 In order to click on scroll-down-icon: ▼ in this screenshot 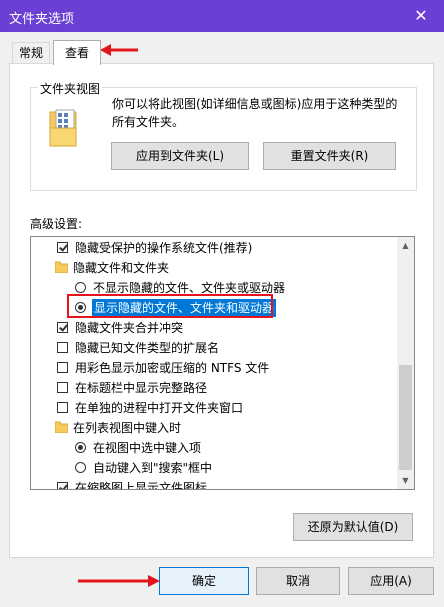, I will do `click(405, 480)`.